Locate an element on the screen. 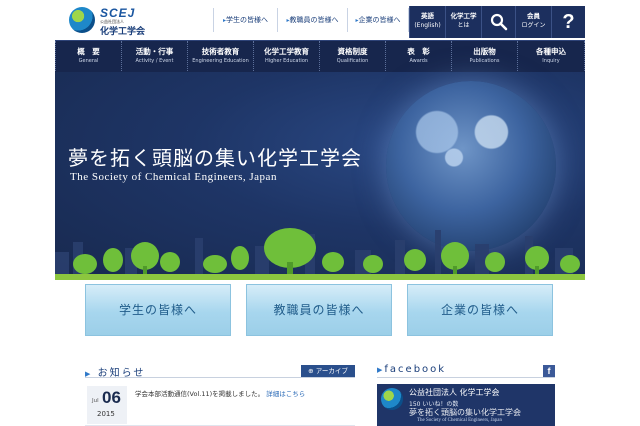 The image size is (640, 426). quick-link-students: ▸学生の皆様へ is located at coordinates (245, 20).